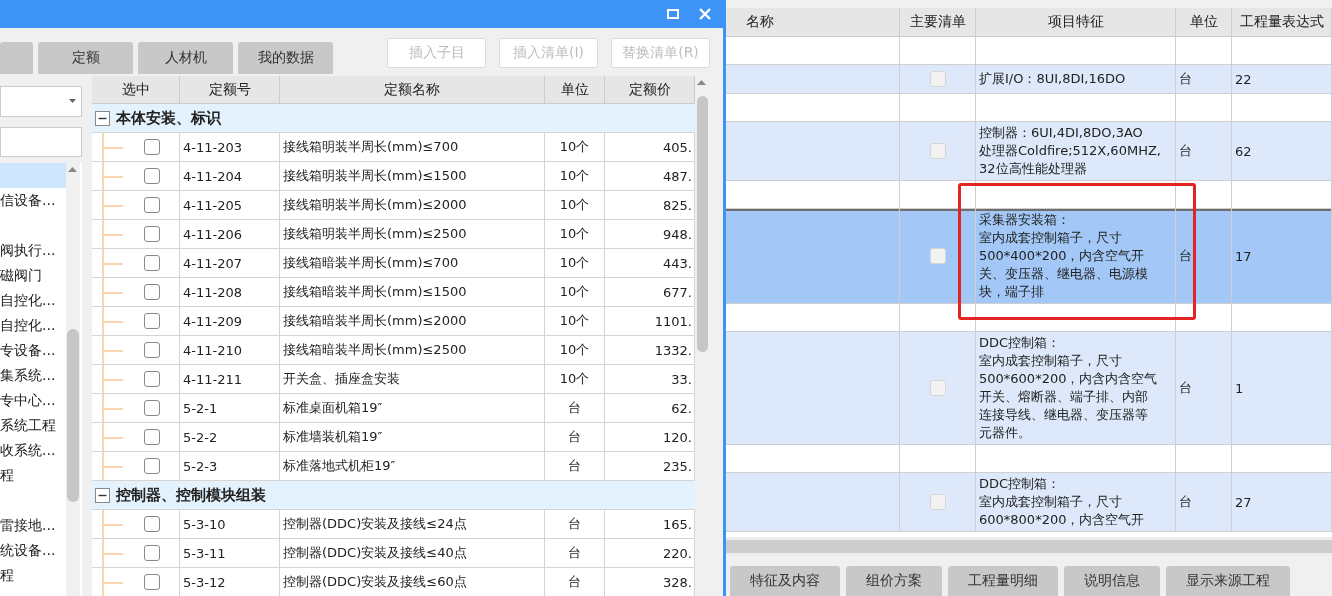 Image resolution: width=1332 pixels, height=596 pixels. I want to click on column-header: 定额号, so click(230, 90).